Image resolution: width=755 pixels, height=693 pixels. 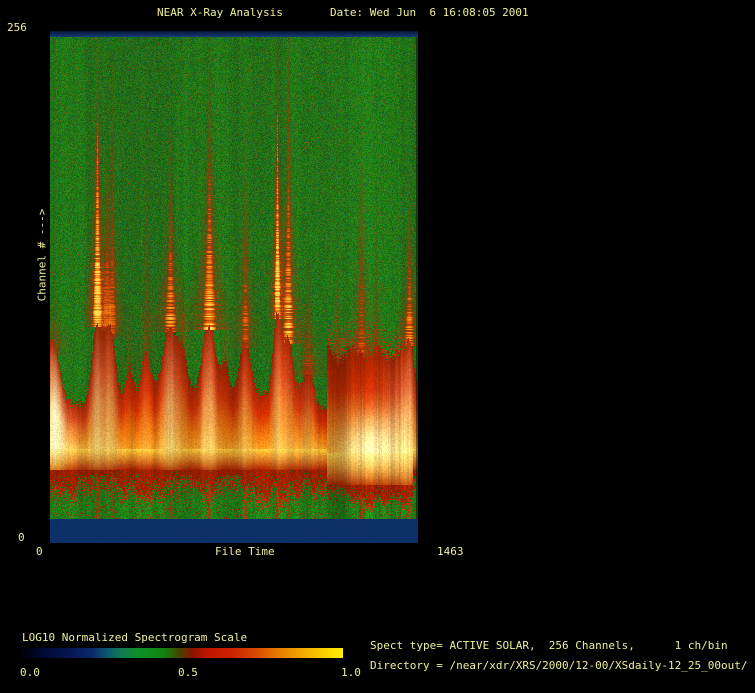 What do you see at coordinates (30, 672) in the screenshot?
I see `colorbar-tick-min: 0.0` at bounding box center [30, 672].